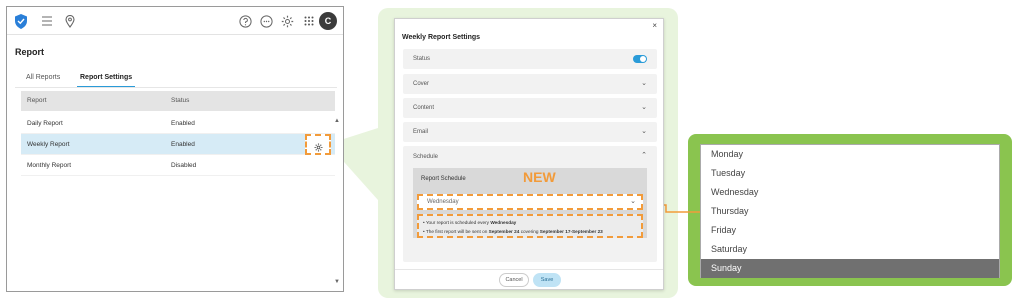 The width and height of the screenshot is (1020, 298). Describe the element at coordinates (422, 59) in the screenshot. I see `section-label: Status` at that location.